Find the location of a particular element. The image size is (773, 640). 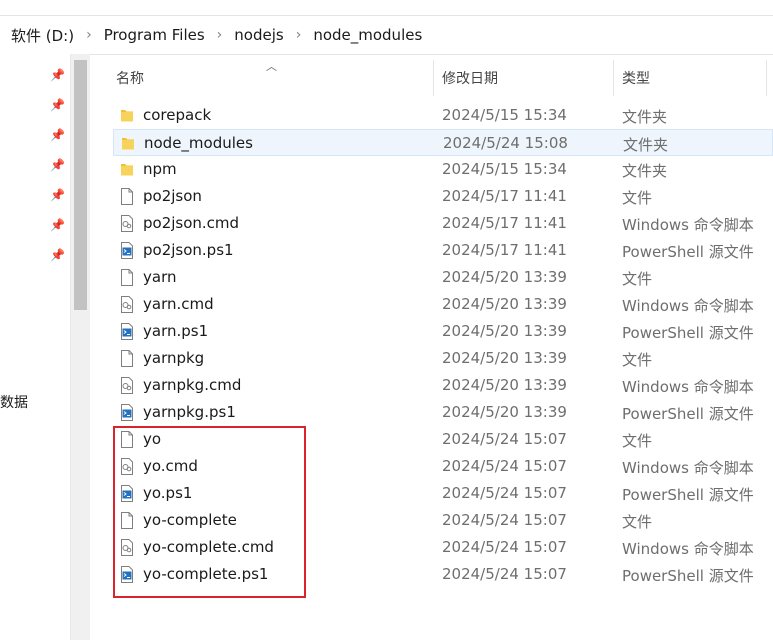

file-row: yarn.ps1 2024/5/20 13:39 PowerShell 源文件 is located at coordinates (443, 331).